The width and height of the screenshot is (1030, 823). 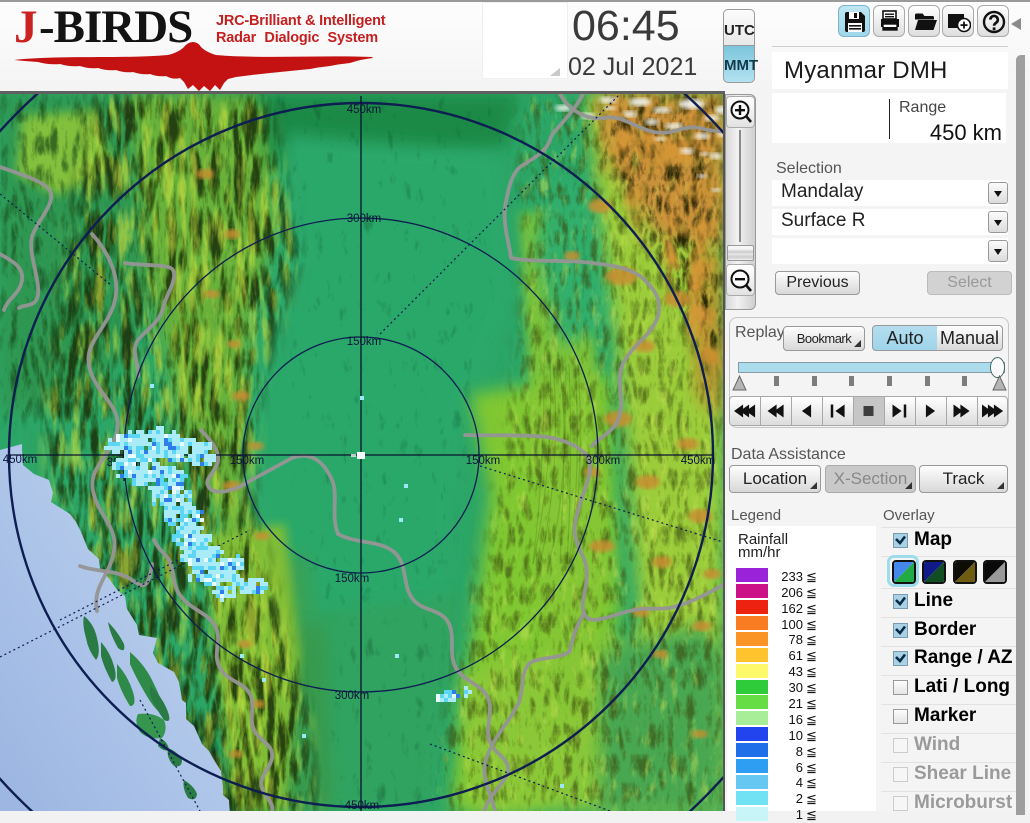 What do you see at coordinates (301, 21) in the screenshot?
I see `svg-text: JRC-Brilliant & Intelligent` at bounding box center [301, 21].